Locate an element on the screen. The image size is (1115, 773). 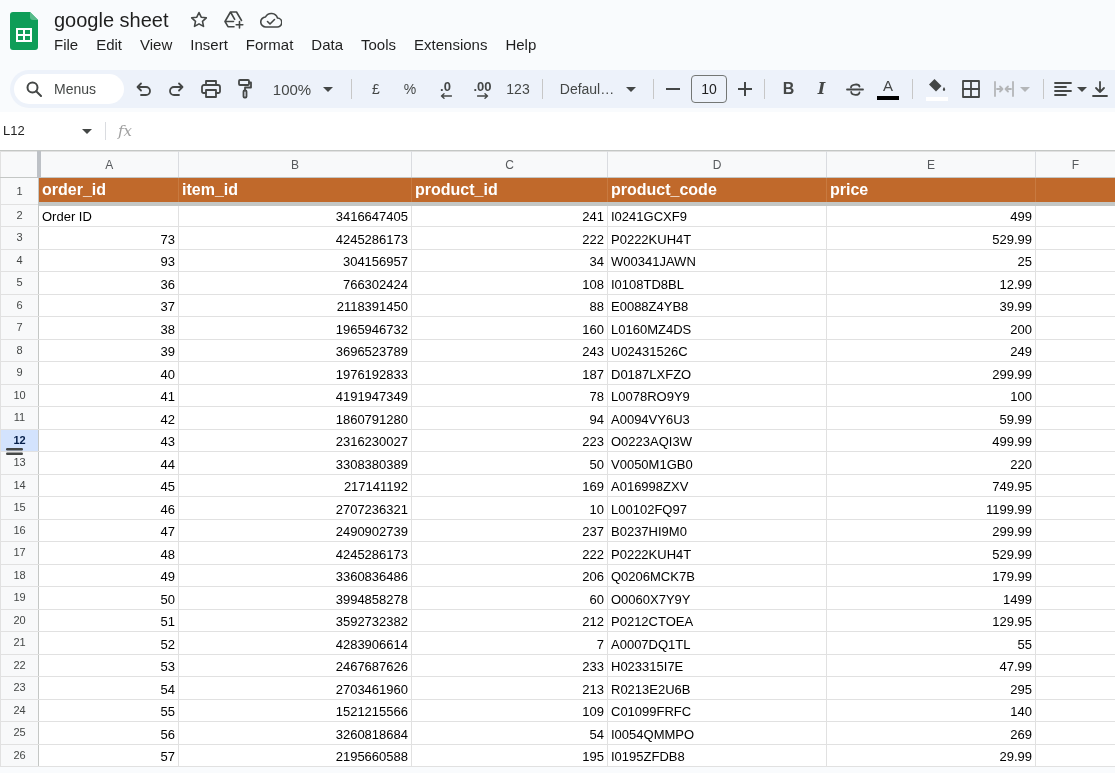
menu-item: Tools is located at coordinates (379, 45).